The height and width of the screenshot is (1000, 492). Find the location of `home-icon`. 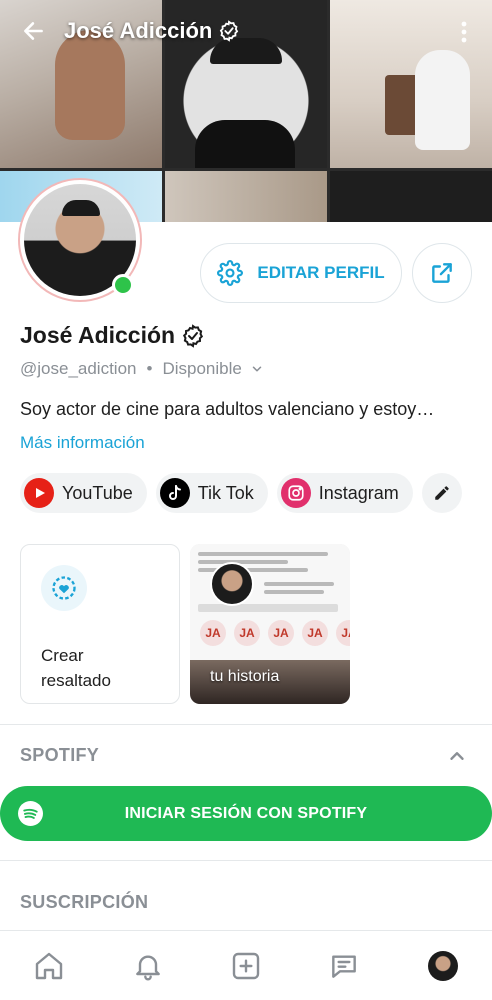

home-icon is located at coordinates (49, 965).